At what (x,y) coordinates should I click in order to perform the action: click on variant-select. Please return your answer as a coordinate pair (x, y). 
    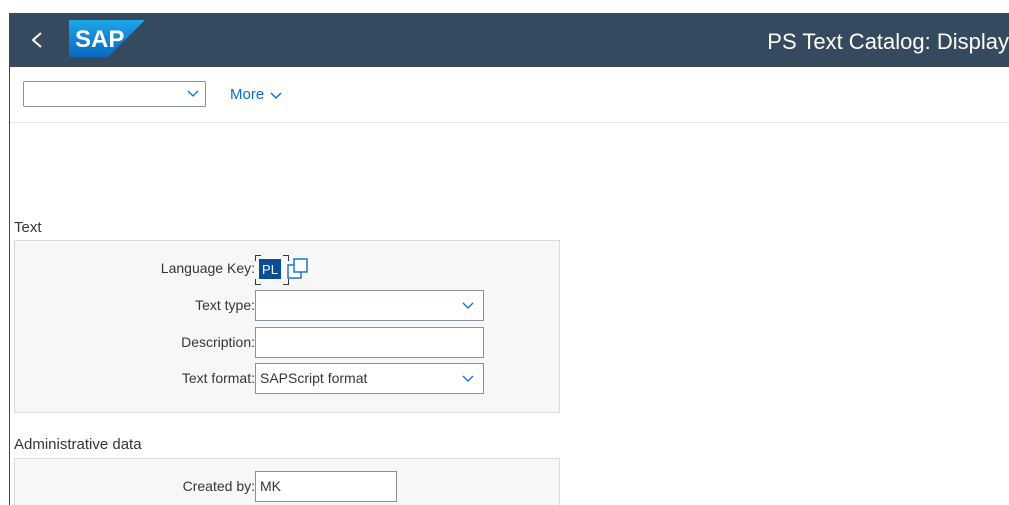
    Looking at the image, I should click on (114, 94).